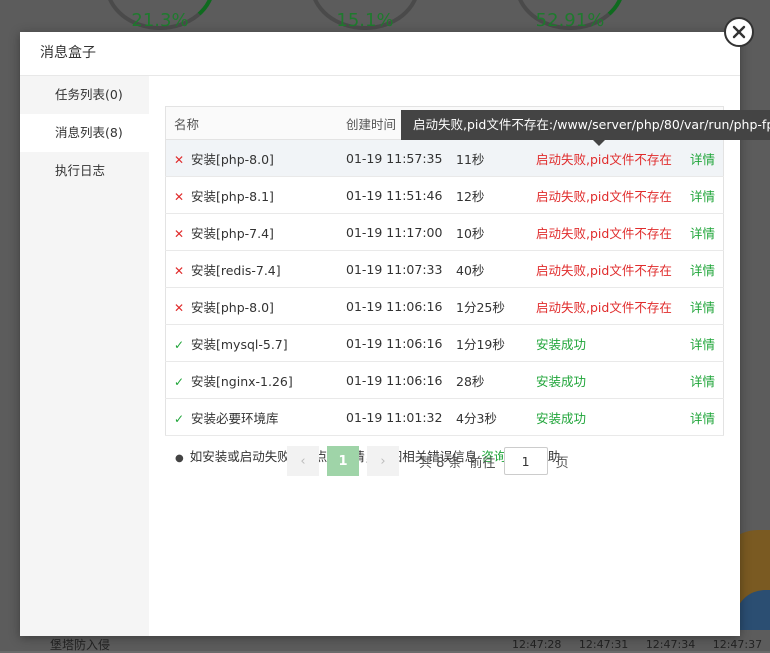 Image resolution: width=770 pixels, height=653 pixels. Describe the element at coordinates (440, 463) in the screenshot. I see `total-count: 共 8 条` at that location.